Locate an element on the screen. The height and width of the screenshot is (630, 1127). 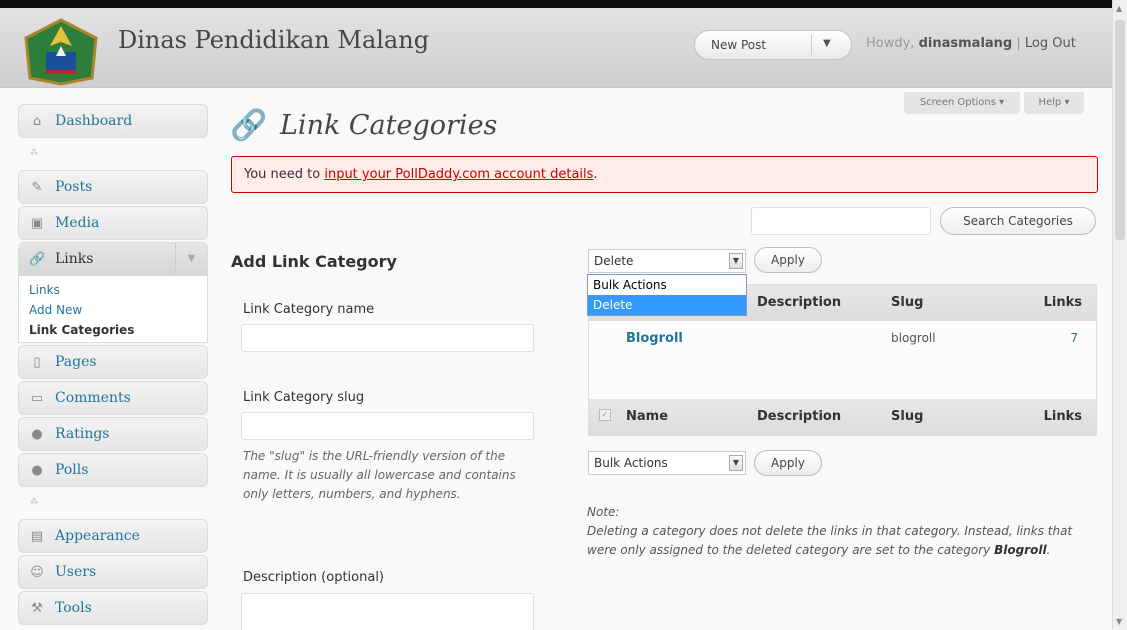
screen-options-label: Screen Options is located at coordinates (957, 102).